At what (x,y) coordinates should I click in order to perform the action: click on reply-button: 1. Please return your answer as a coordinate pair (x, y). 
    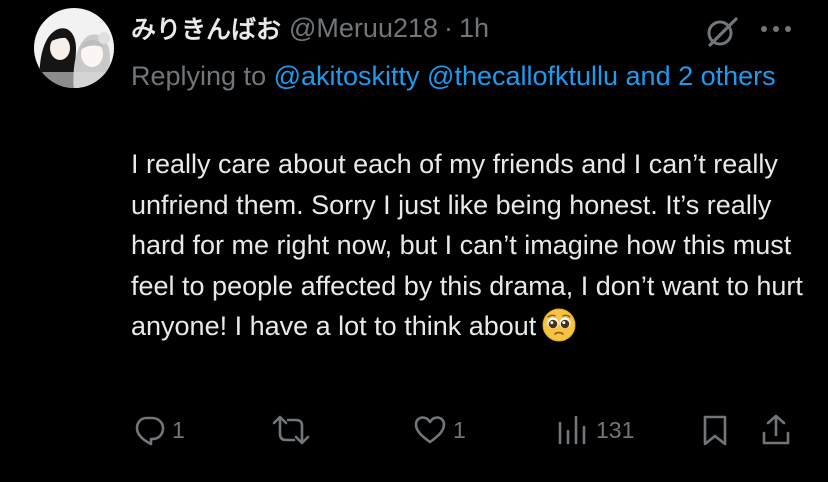
    Looking at the image, I should click on (158, 430).